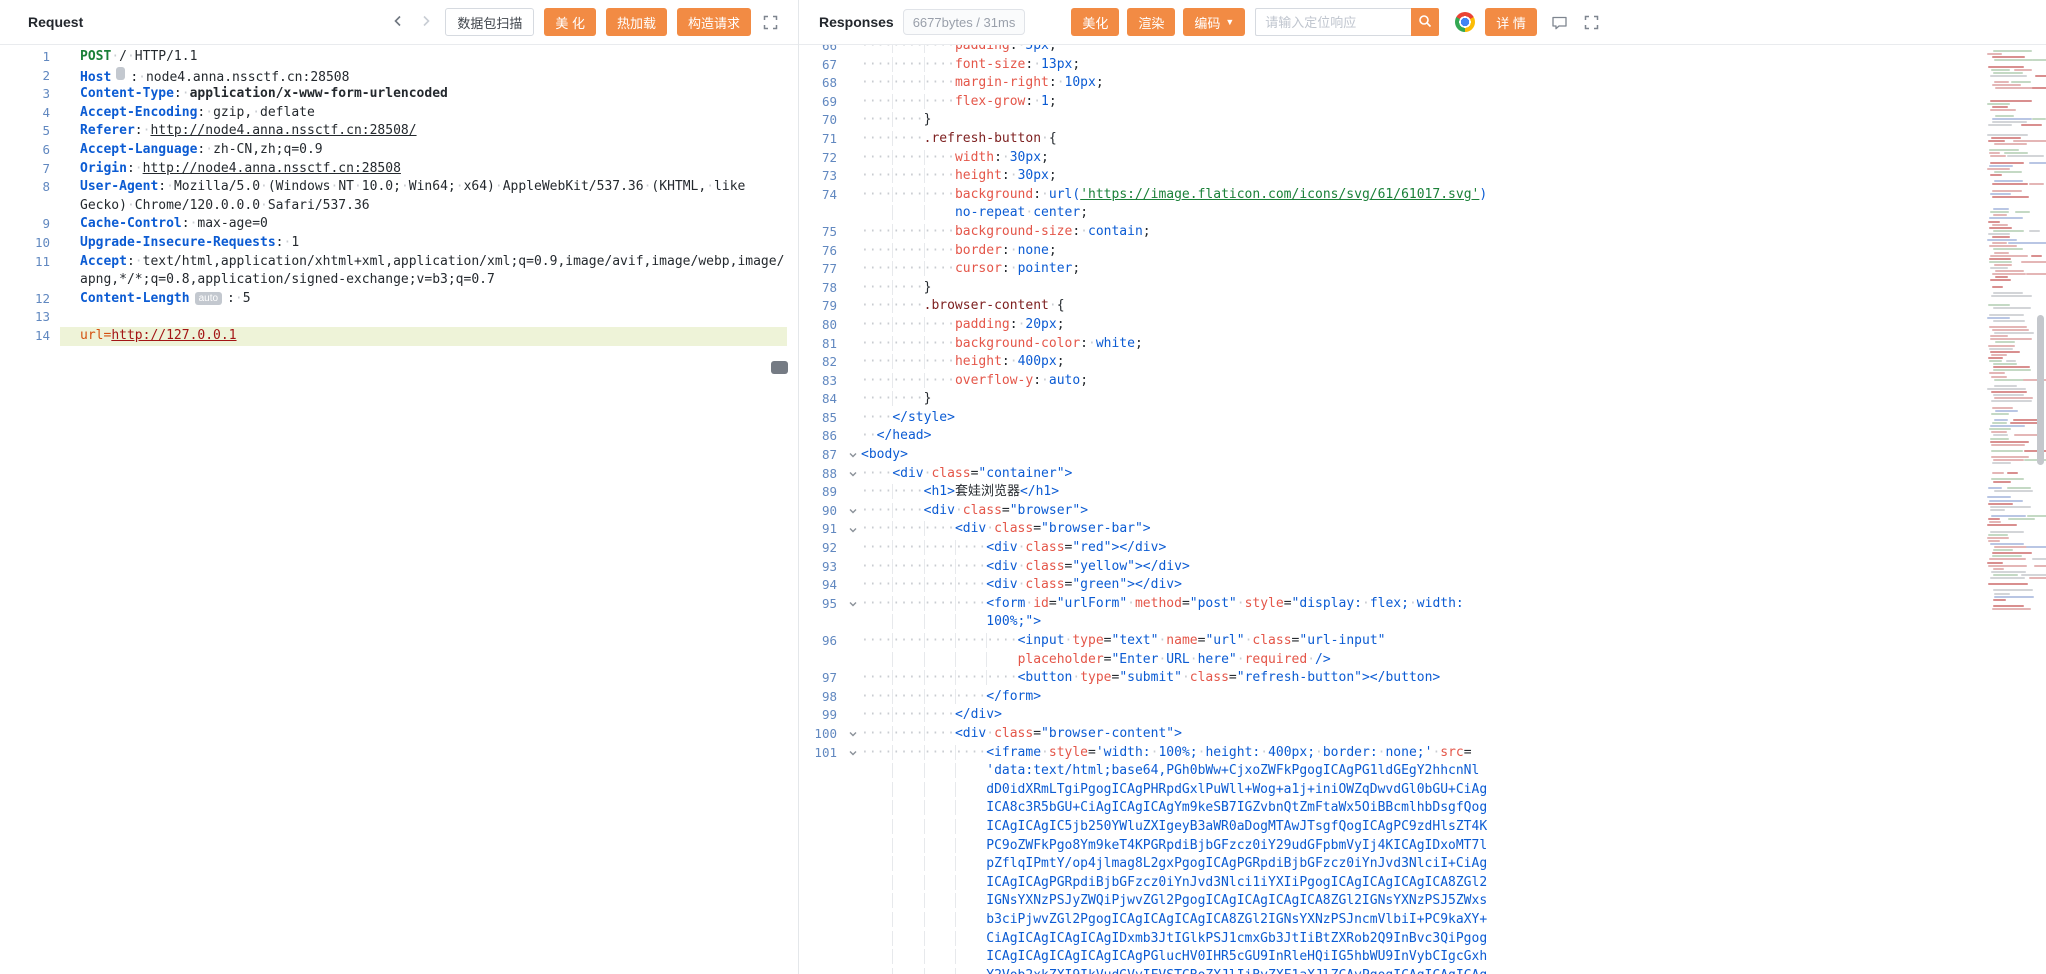 The image size is (2046, 974). Describe the element at coordinates (2040, 509) in the screenshot. I see `vertical-scrollbar` at that location.